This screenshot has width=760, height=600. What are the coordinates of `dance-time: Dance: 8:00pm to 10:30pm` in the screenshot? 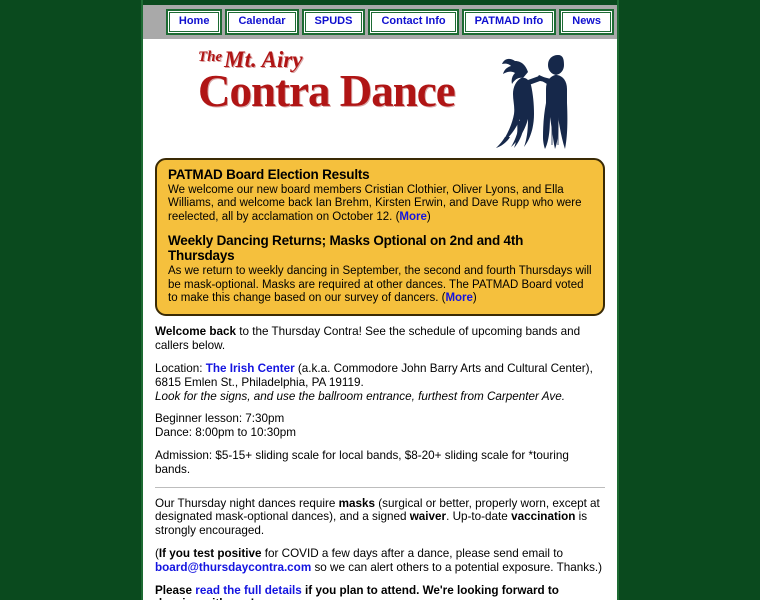 It's located at (225, 433).